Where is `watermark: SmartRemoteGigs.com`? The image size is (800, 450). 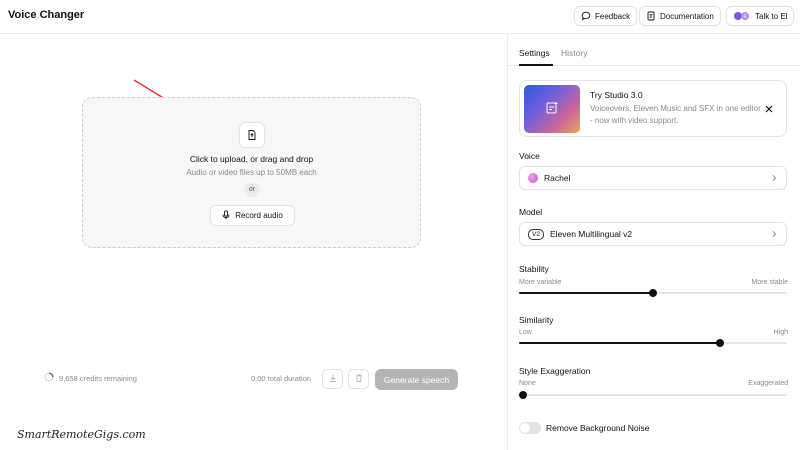 watermark: SmartRemoteGigs.com is located at coordinates (81, 434).